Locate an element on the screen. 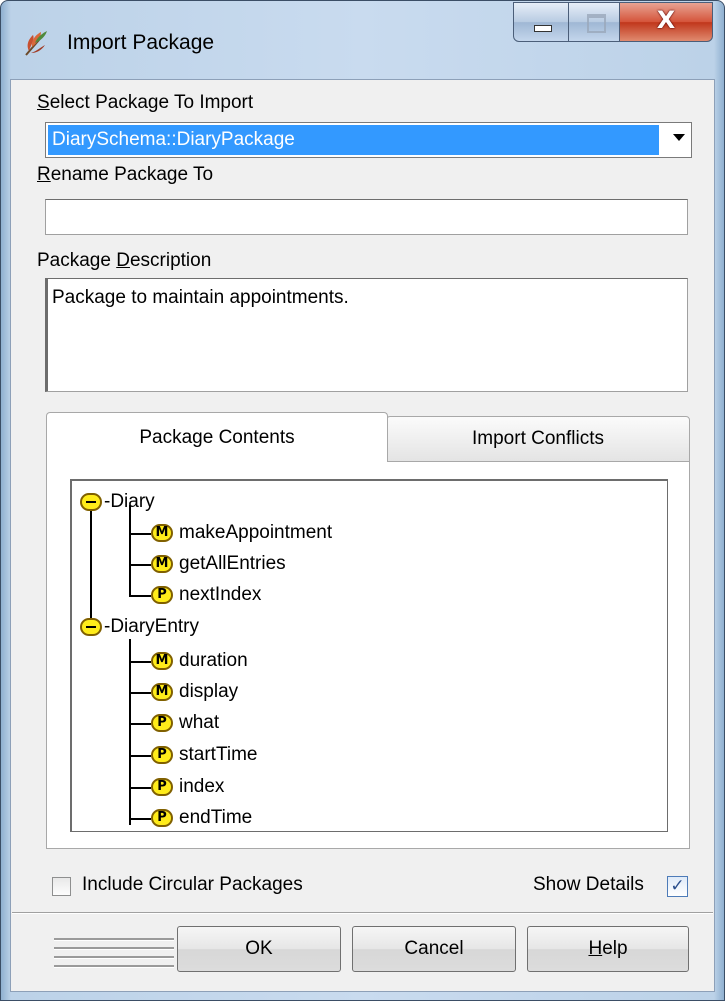 The image size is (725, 1001). tree-node-diaryentry: -DiaryEntry is located at coordinates (139, 627).